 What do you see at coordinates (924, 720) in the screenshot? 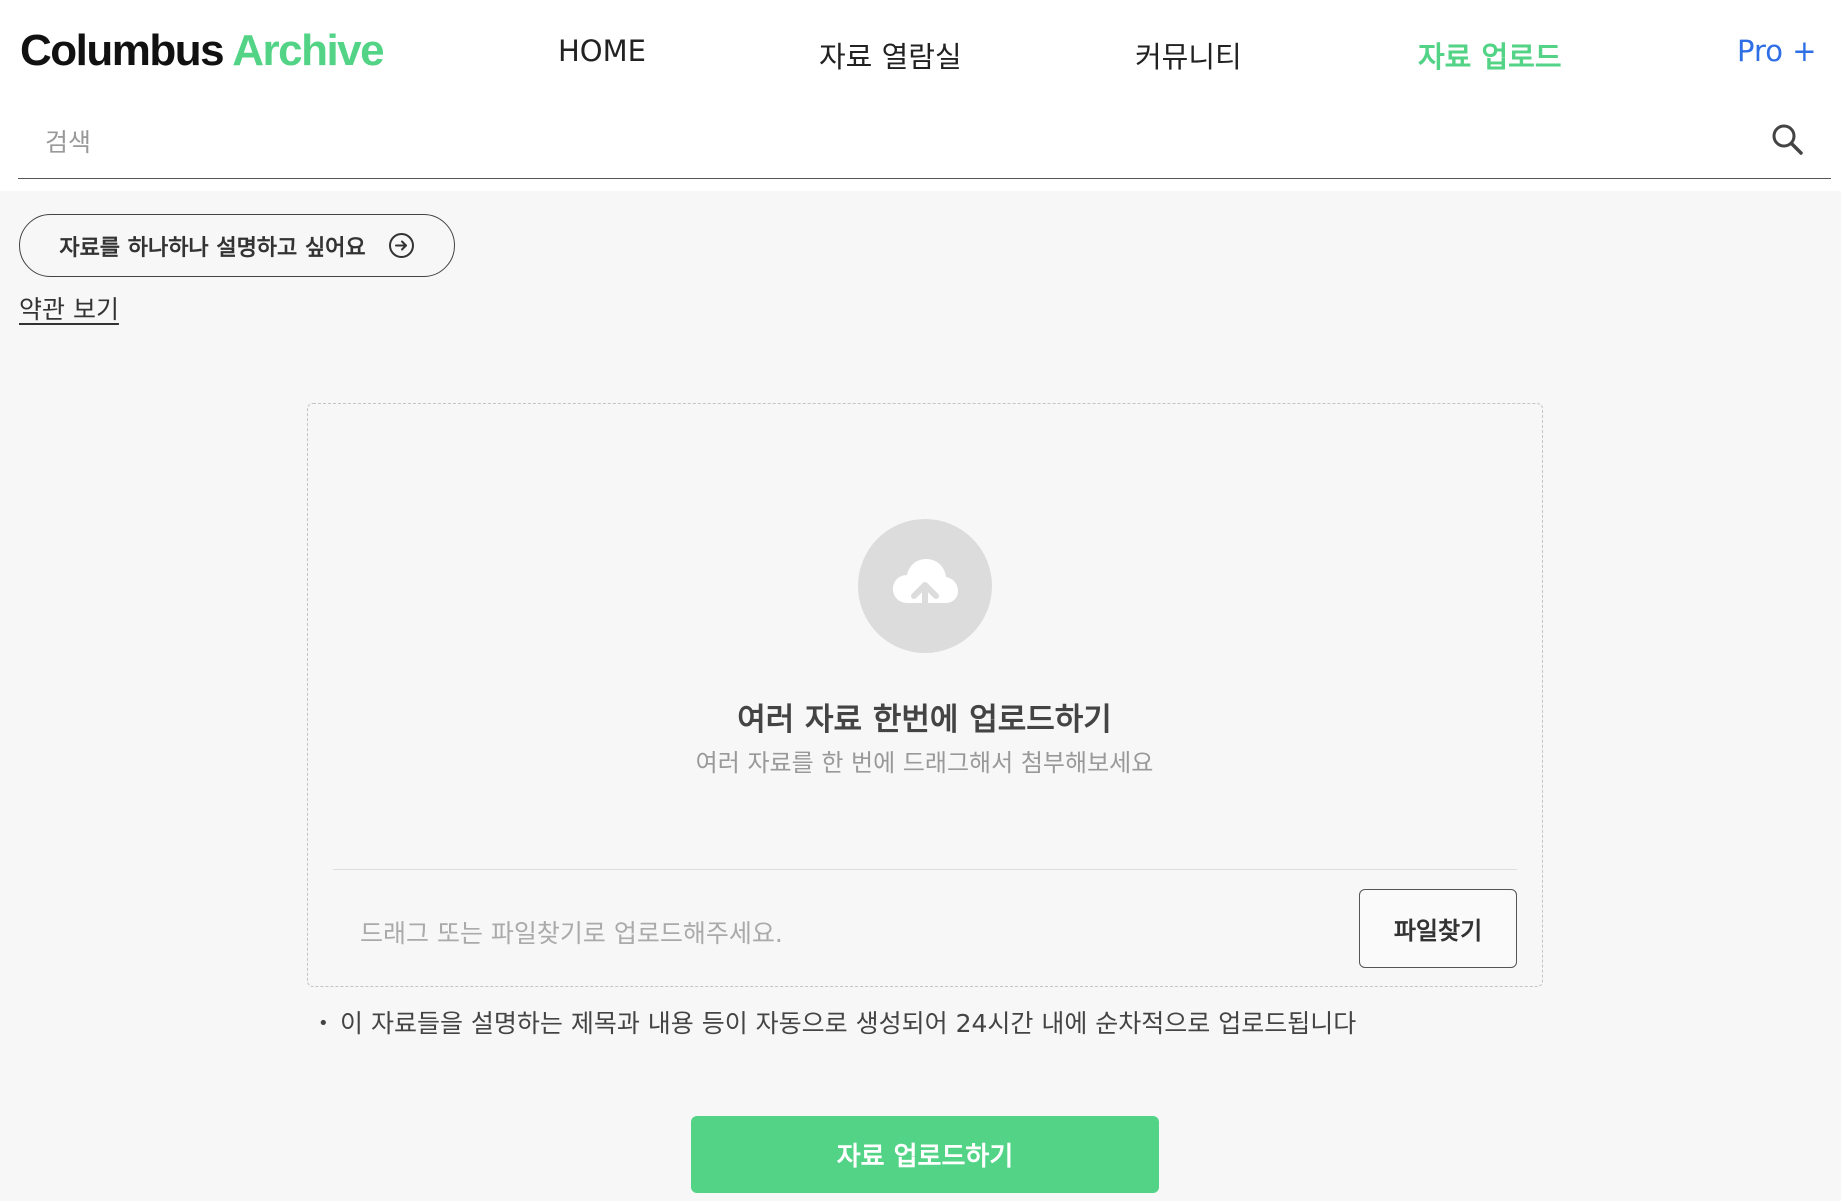
I see `dropzone-title: 여러 자료 한번에 업로드하기` at bounding box center [924, 720].